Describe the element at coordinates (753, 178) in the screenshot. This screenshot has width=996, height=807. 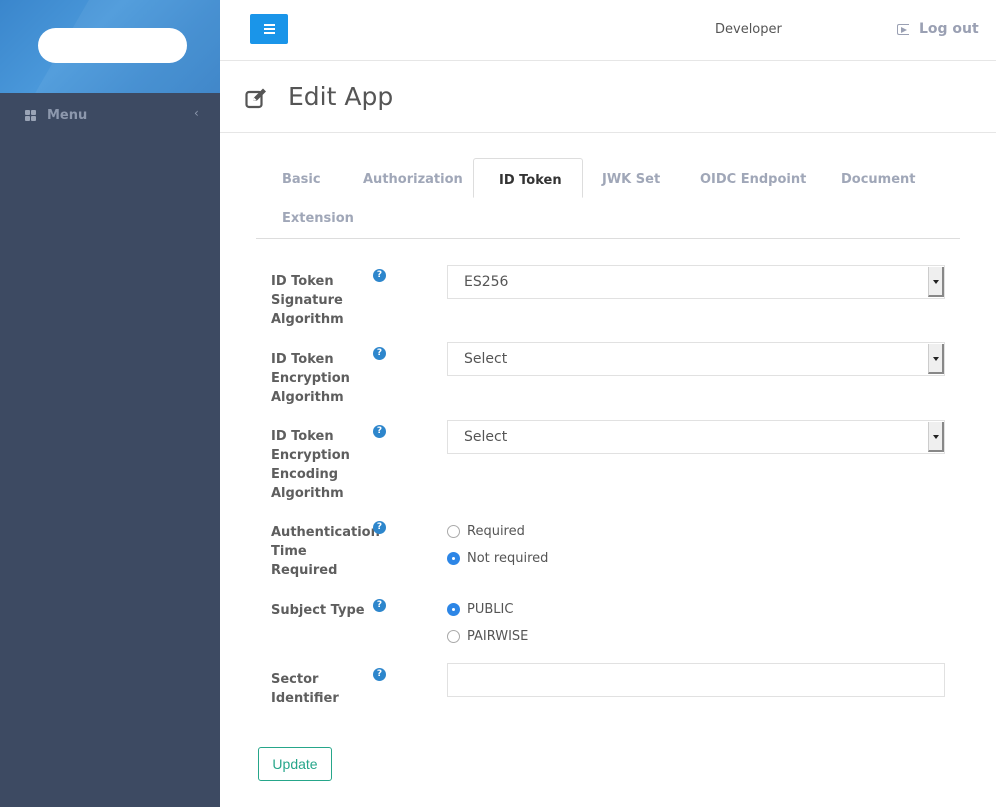
I see `tab-oidc-endpoint: OIDC Endpoint` at that location.